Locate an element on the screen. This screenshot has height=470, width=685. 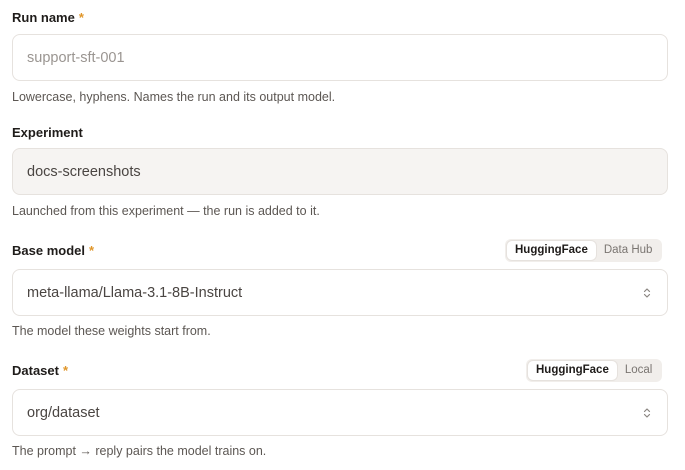
base-model-select: meta-llama/Llama-3.1-8B-Instruct is located at coordinates (340, 292).